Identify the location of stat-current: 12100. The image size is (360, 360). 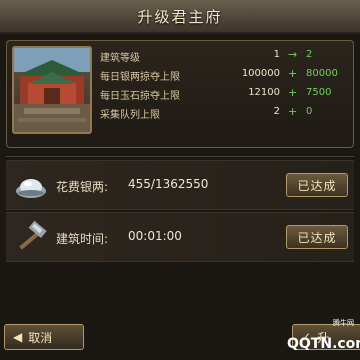
(264, 92).